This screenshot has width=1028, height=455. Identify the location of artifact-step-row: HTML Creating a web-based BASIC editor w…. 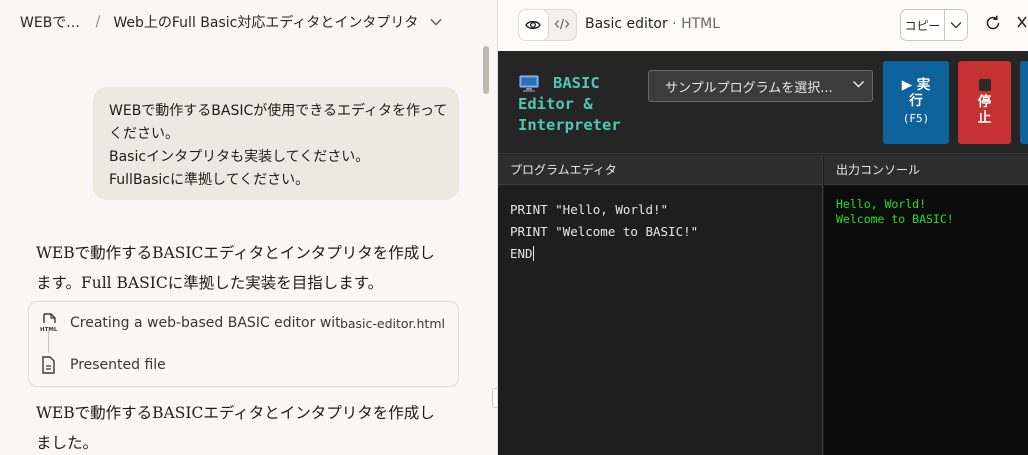
(243, 323).